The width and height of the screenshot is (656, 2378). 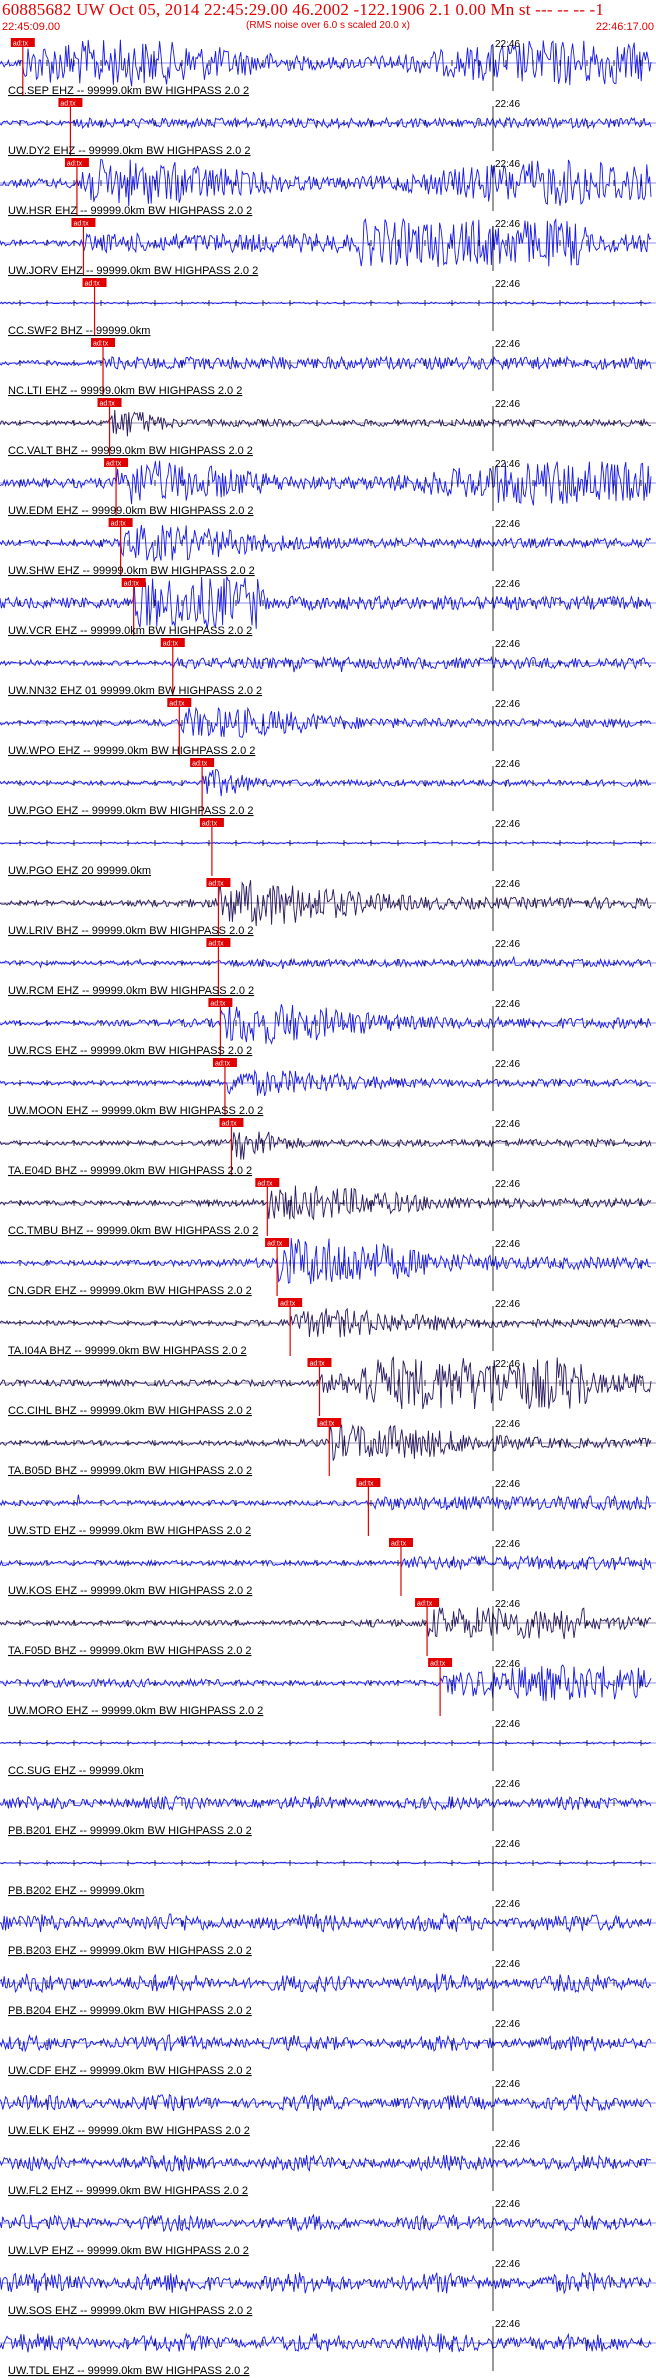 What do you see at coordinates (328, 25) in the screenshot?
I see `noise-subtitle: (RMS noise over 6.0 s scaled 20.0 x)` at bounding box center [328, 25].